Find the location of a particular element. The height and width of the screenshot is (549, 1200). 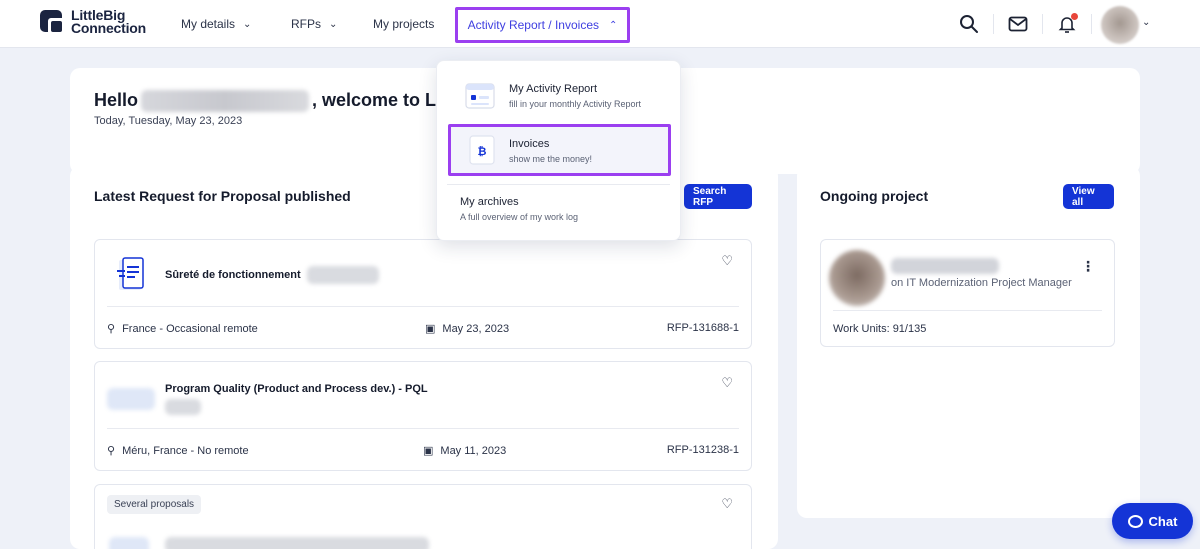

today-date: Today, Tuesday, May 23, 2023 is located at coordinates (168, 121).